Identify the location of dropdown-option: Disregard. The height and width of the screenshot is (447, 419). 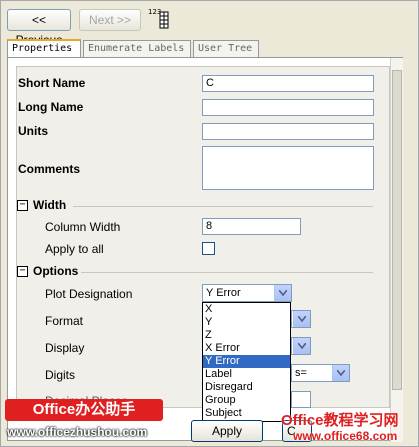
(246, 387).